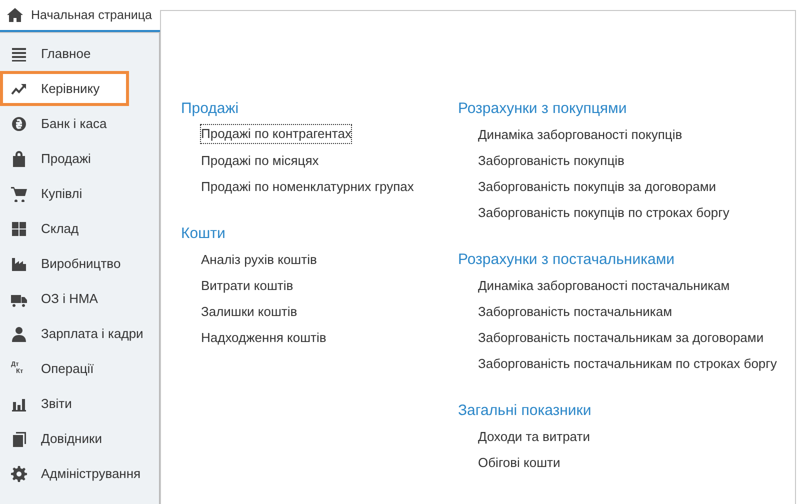 The width and height of the screenshot is (812, 504). What do you see at coordinates (276, 134) in the screenshot?
I see `report-link: Продажі по контрагентах` at bounding box center [276, 134].